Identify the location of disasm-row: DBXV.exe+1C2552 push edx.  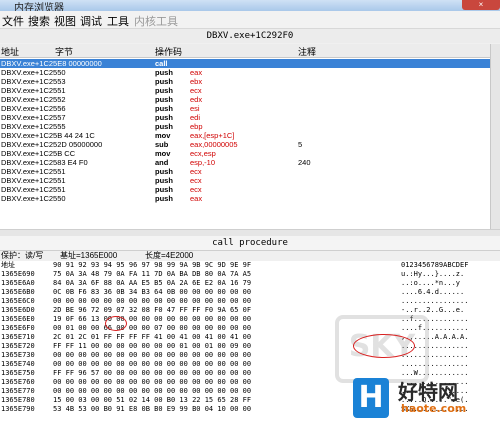
(245, 99).